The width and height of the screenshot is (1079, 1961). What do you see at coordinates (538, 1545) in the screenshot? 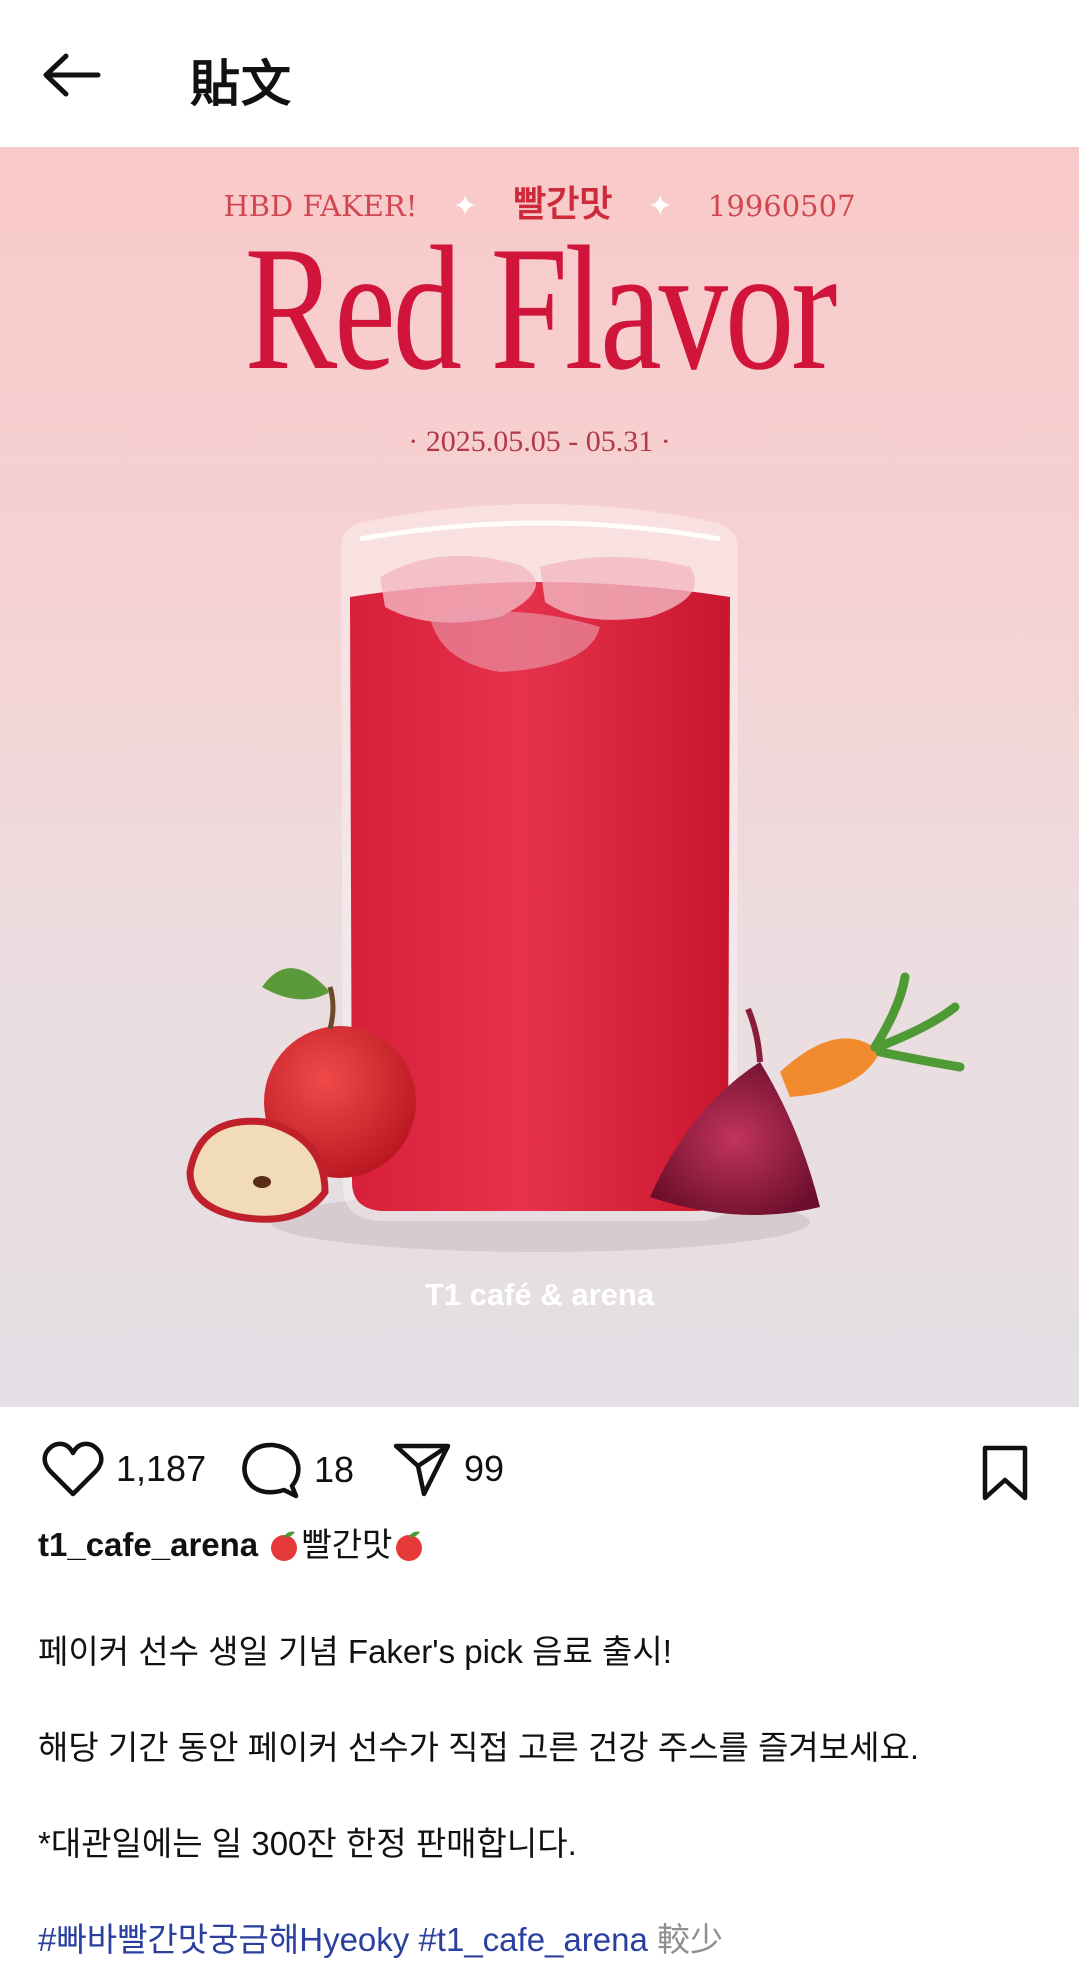
I see `caption-header: t1_cafe_arena 빨간맛` at bounding box center [538, 1545].